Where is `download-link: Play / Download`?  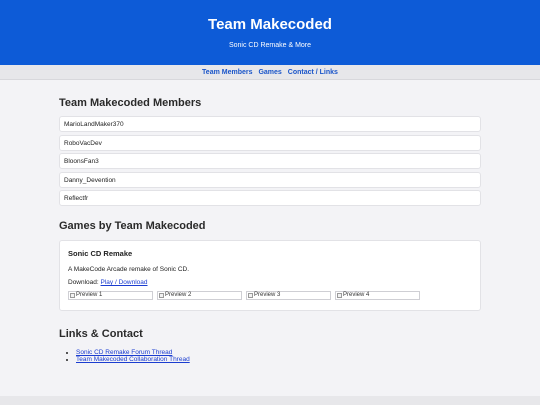
download-link: Play / Download is located at coordinates (124, 282).